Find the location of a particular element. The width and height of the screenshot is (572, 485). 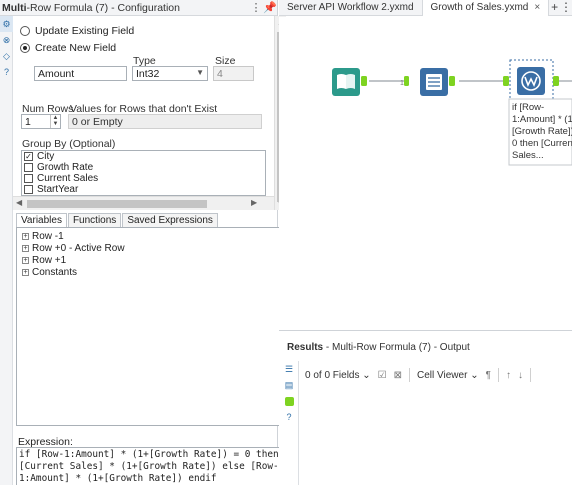

config-sidebar: ⚙ ⊗ ◇ ? is located at coordinates (6, 250).